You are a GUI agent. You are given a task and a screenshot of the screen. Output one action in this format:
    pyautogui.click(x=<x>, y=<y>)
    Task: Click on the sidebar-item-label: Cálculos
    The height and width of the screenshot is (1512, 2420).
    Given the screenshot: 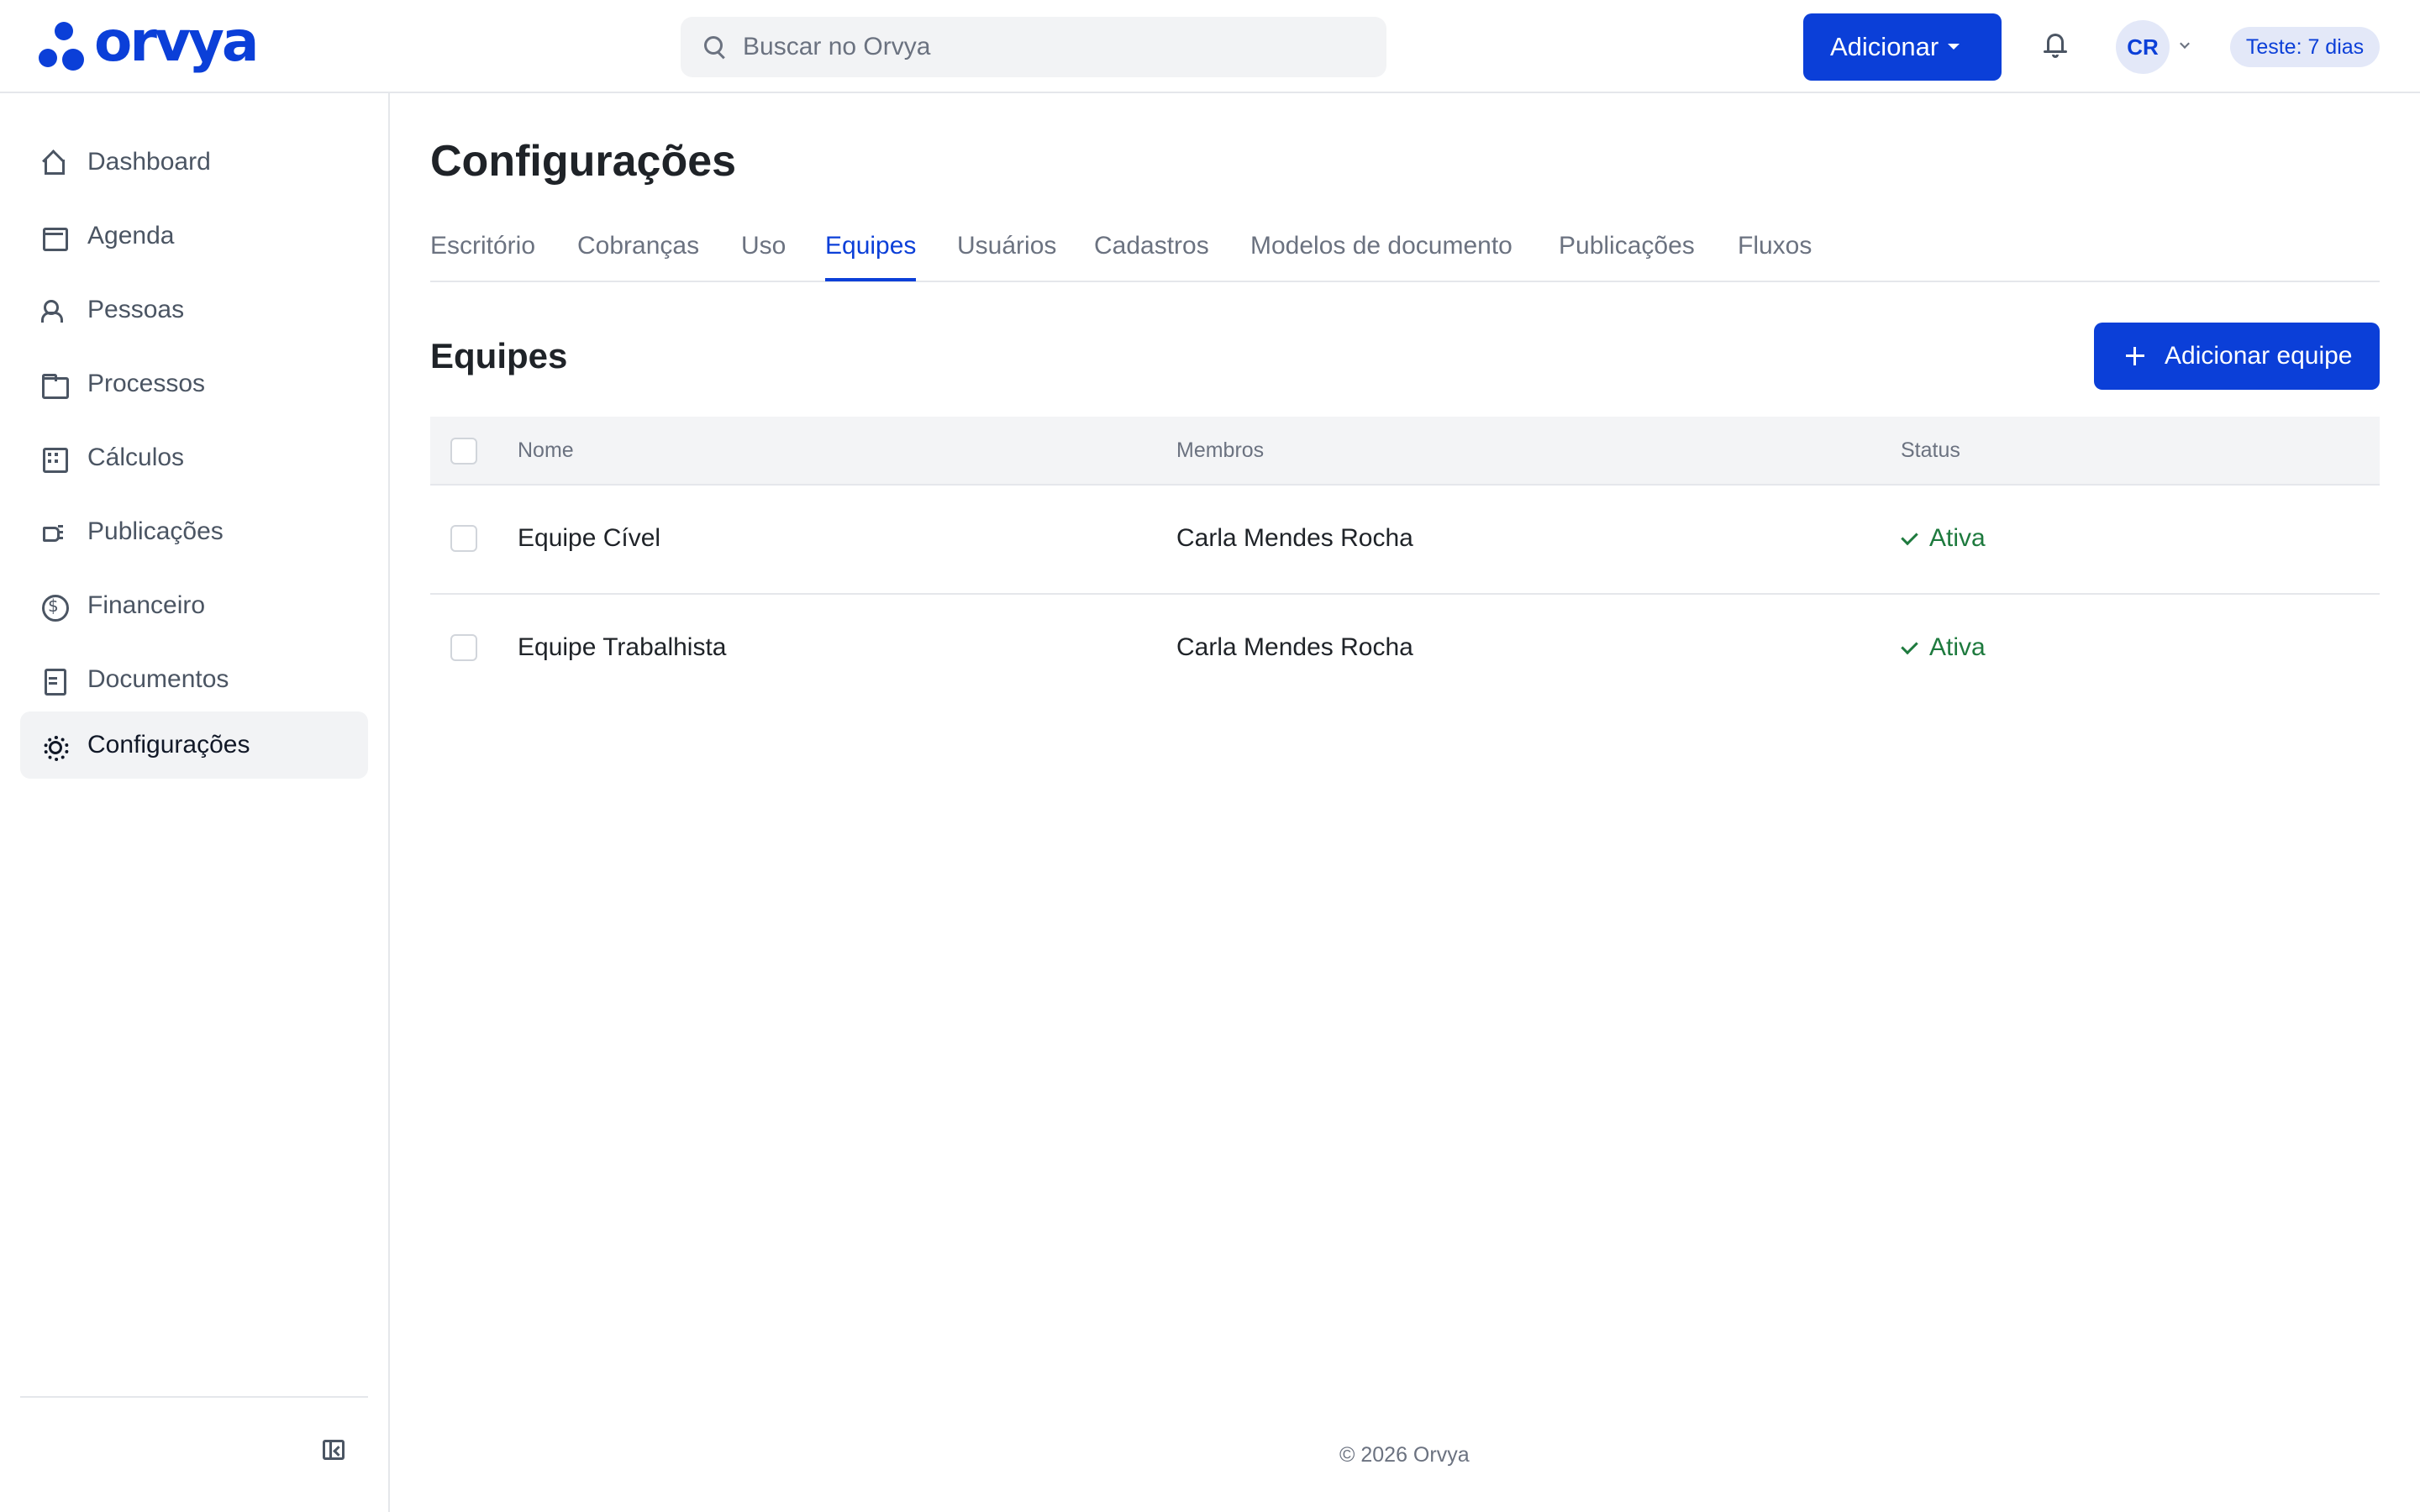 What is the action you would take?
    pyautogui.click(x=136, y=457)
    